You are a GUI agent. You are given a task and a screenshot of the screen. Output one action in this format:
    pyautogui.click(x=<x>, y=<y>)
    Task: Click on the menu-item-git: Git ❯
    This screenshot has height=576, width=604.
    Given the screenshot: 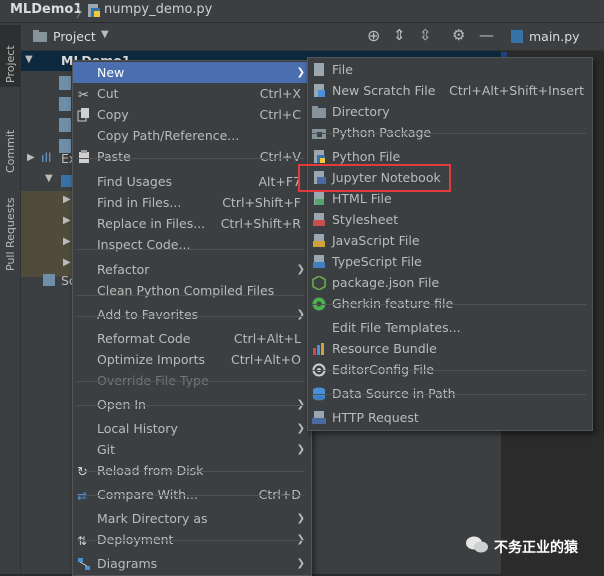 What is the action you would take?
    pyautogui.click(x=192, y=449)
    